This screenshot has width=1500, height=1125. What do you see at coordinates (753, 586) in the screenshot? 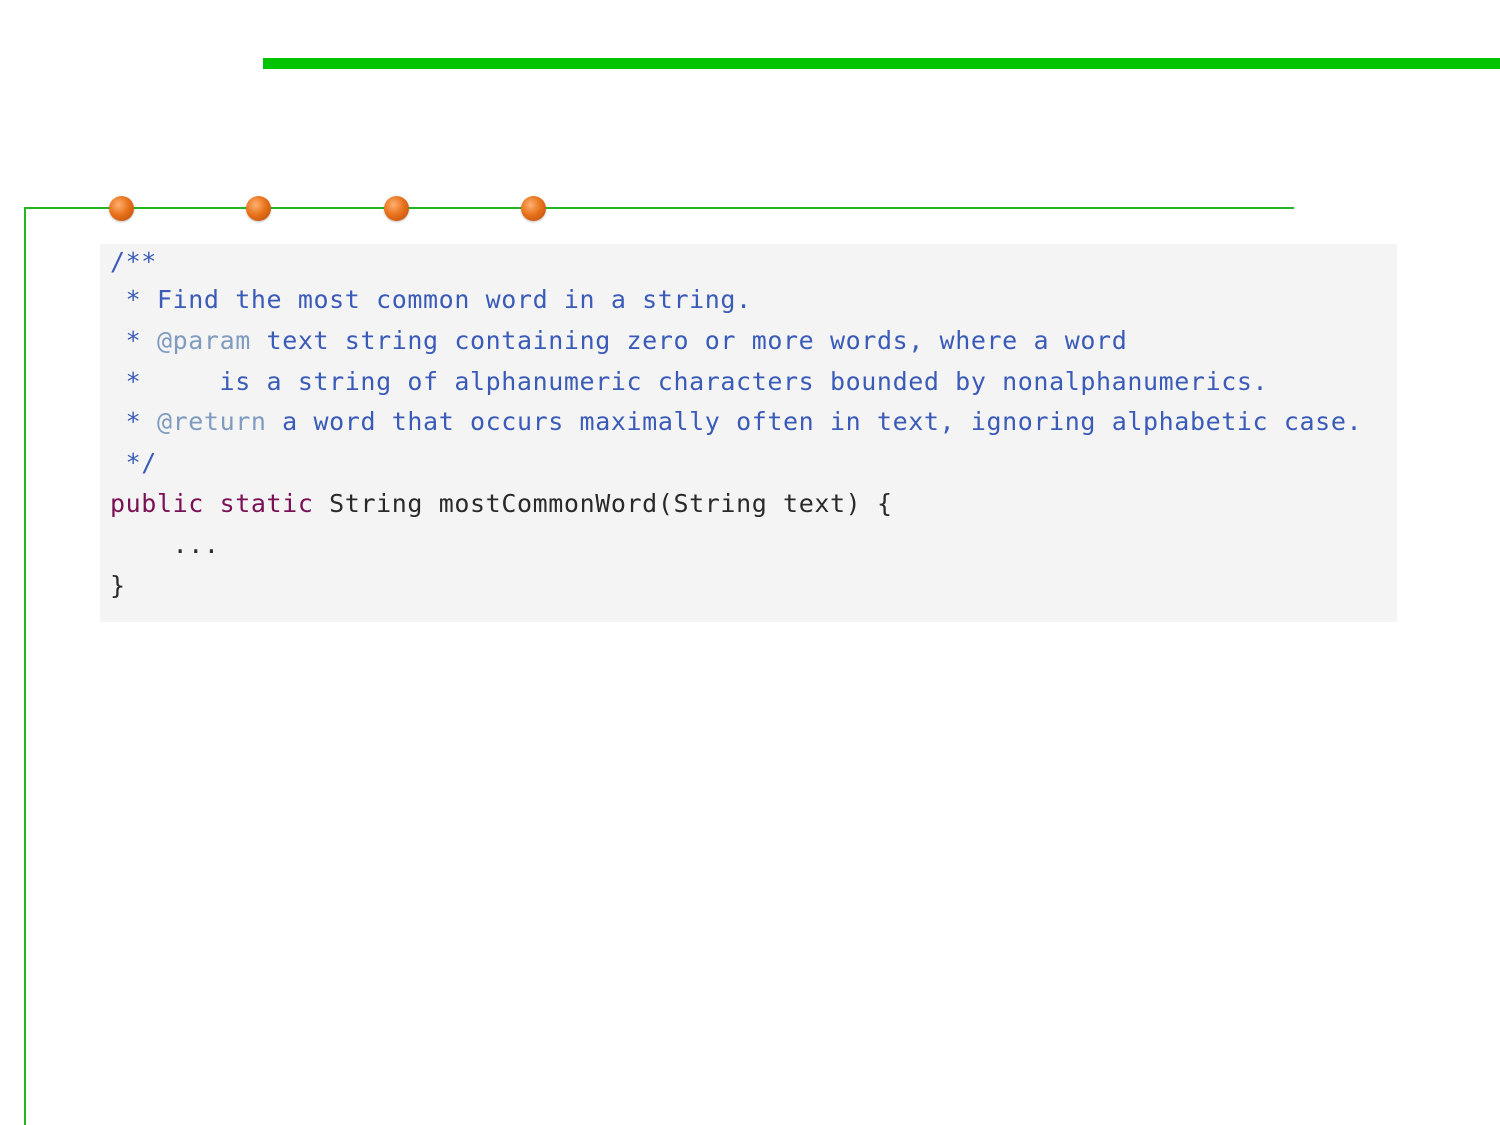
I see `code-line: }` at bounding box center [753, 586].